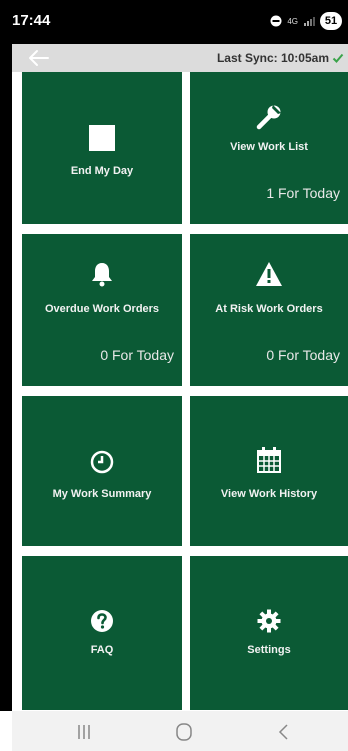 Image resolution: width=348 pixels, height=751 pixels. Describe the element at coordinates (269, 494) in the screenshot. I see `tile-label: View Work History` at that location.